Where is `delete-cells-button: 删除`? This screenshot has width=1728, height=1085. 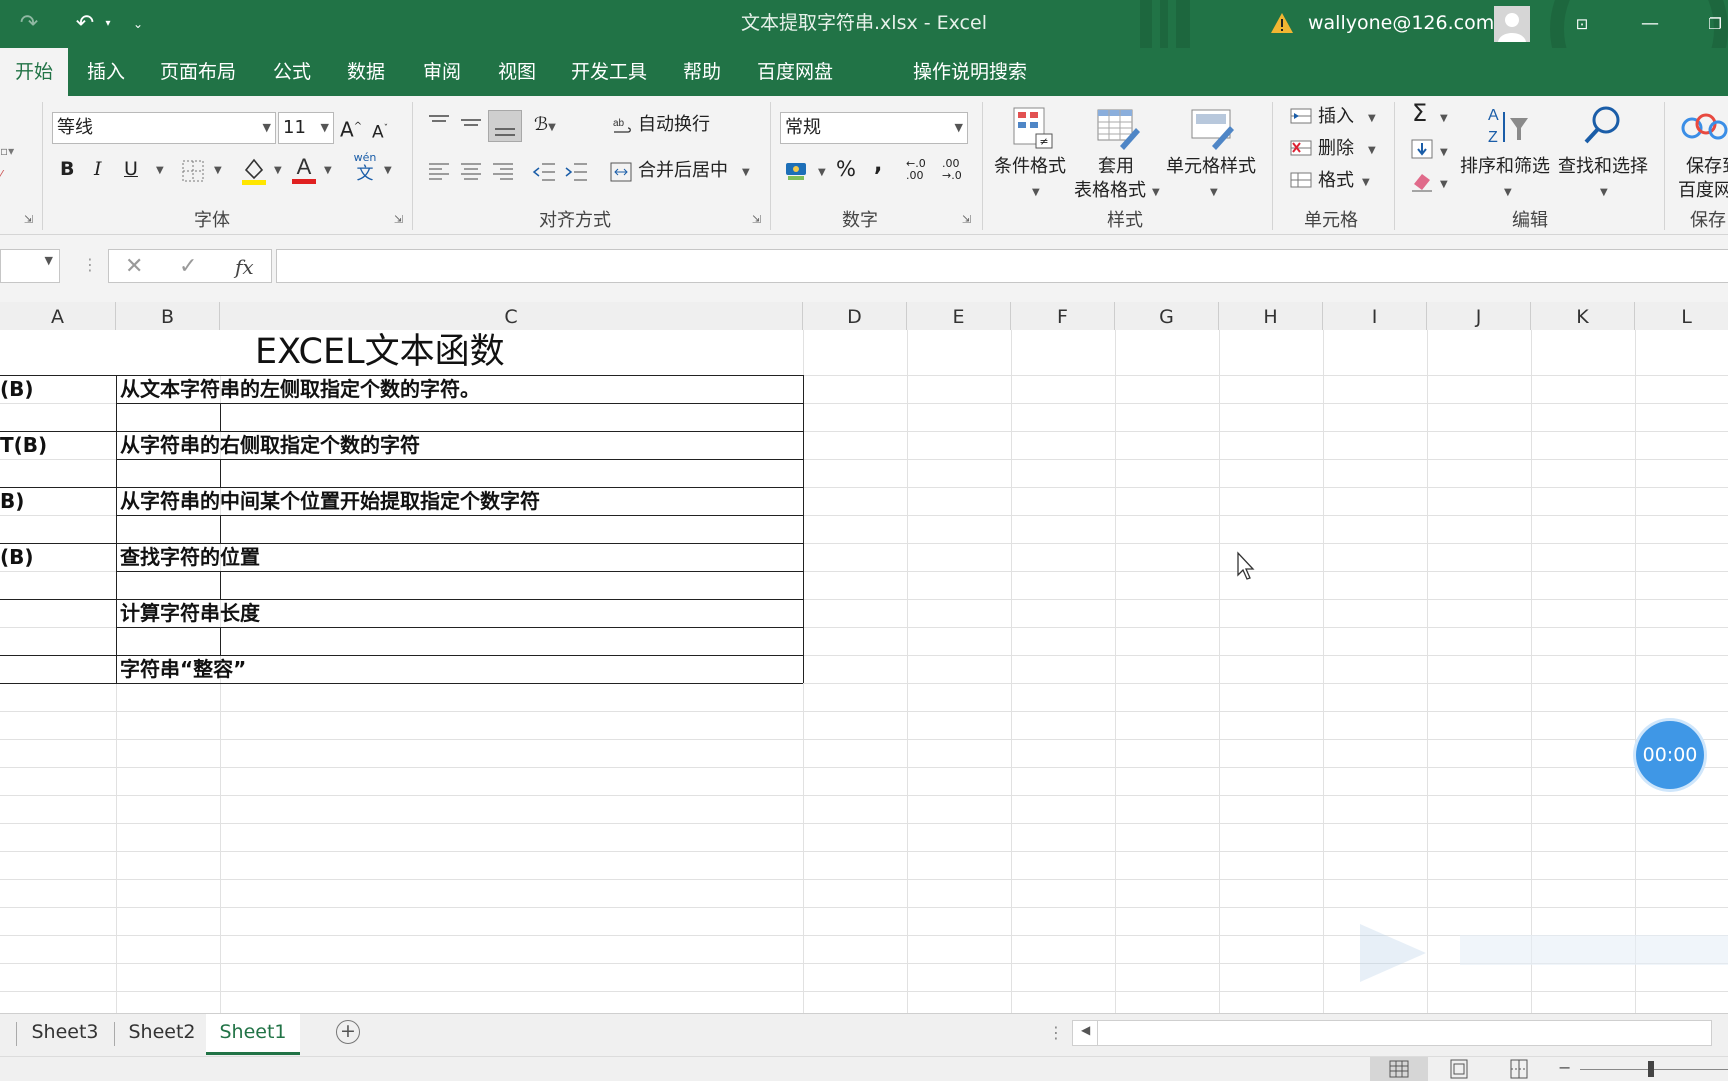 delete-cells-button: 删除 is located at coordinates (1336, 149).